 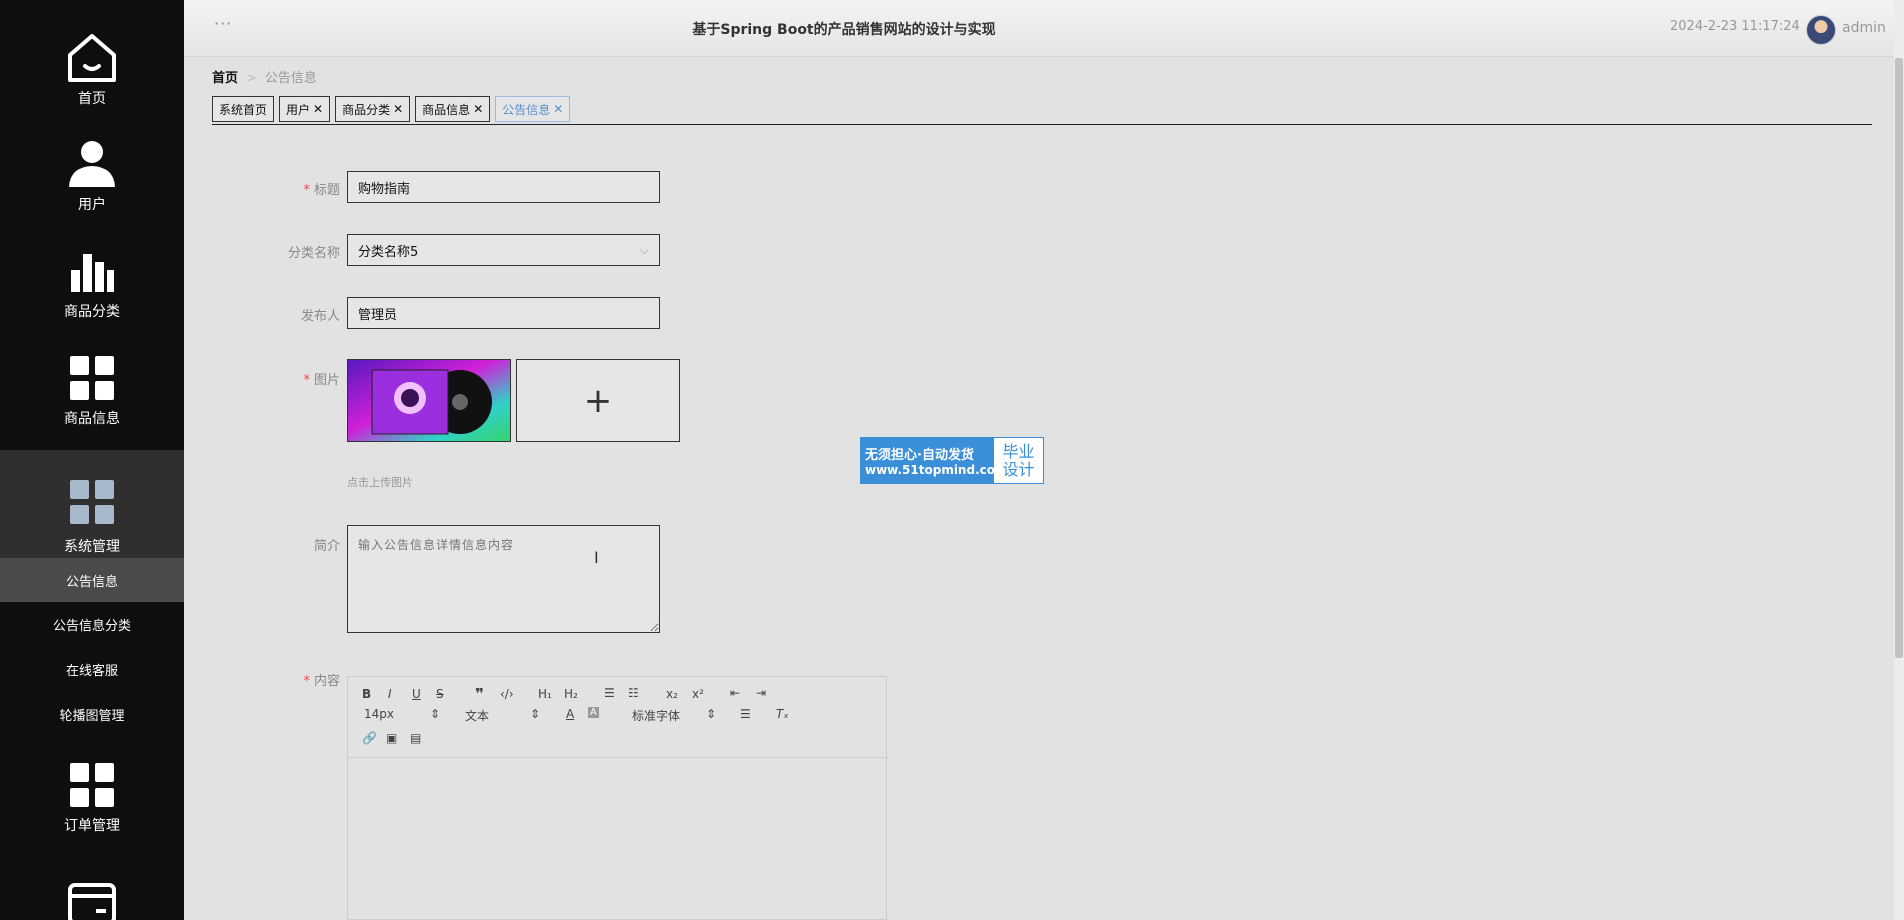 I want to click on sidebar-item-label: 系统管理, so click(x=92, y=547).